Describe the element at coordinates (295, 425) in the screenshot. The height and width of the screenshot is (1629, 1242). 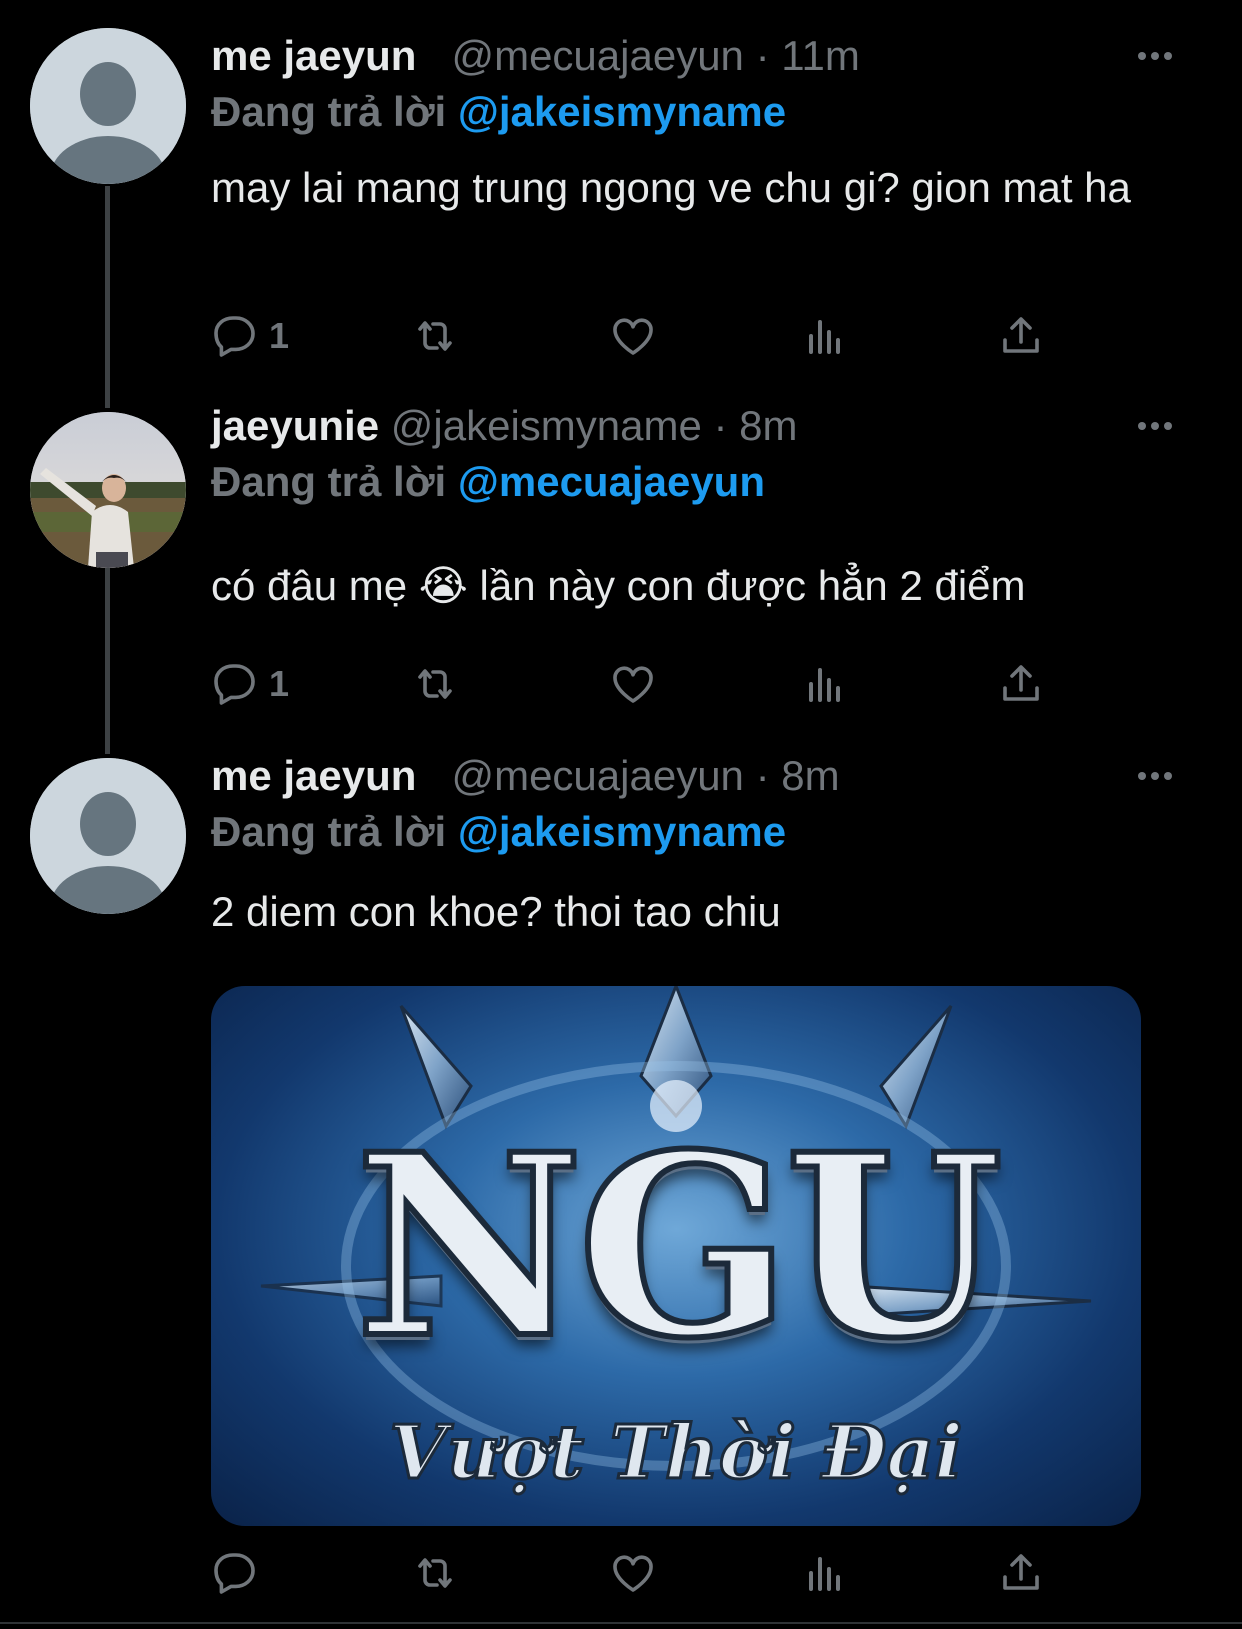
I see `display-name: jaeyunie` at that location.